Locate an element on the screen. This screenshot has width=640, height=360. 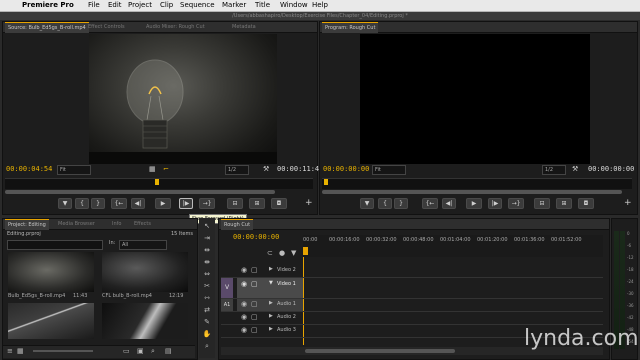
extract-button: ⊞ is located at coordinates (564, 203).